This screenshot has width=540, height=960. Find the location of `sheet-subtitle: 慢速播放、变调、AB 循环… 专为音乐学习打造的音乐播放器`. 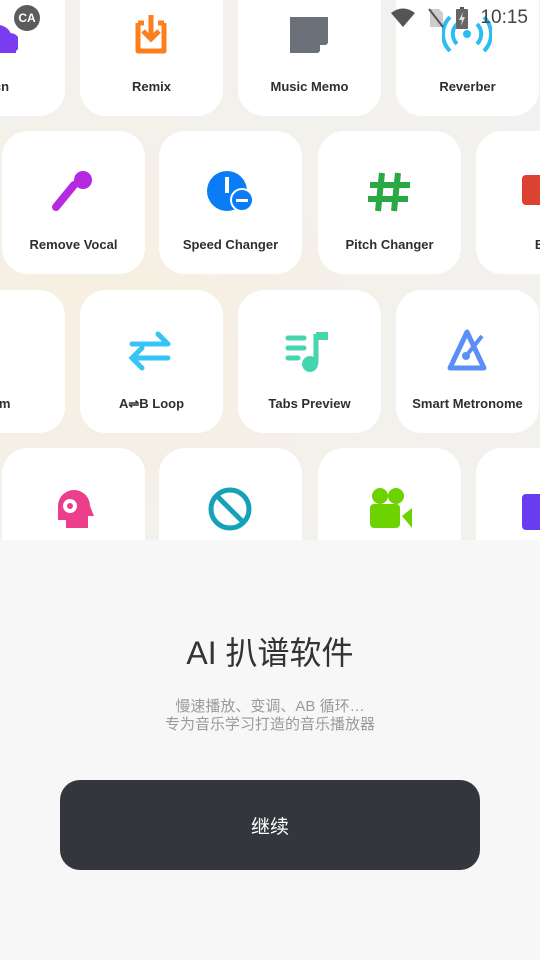

sheet-subtitle: 慢速播放、变调、AB 循环… 专为音乐学习打造的音乐播放器 is located at coordinates (270, 716).